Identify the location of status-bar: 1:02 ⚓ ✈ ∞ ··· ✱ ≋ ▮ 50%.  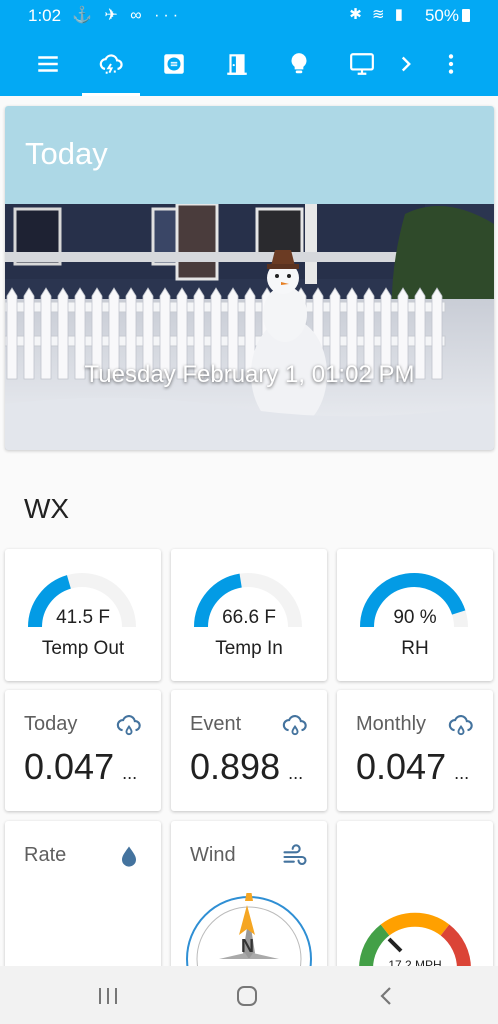
(249, 16).